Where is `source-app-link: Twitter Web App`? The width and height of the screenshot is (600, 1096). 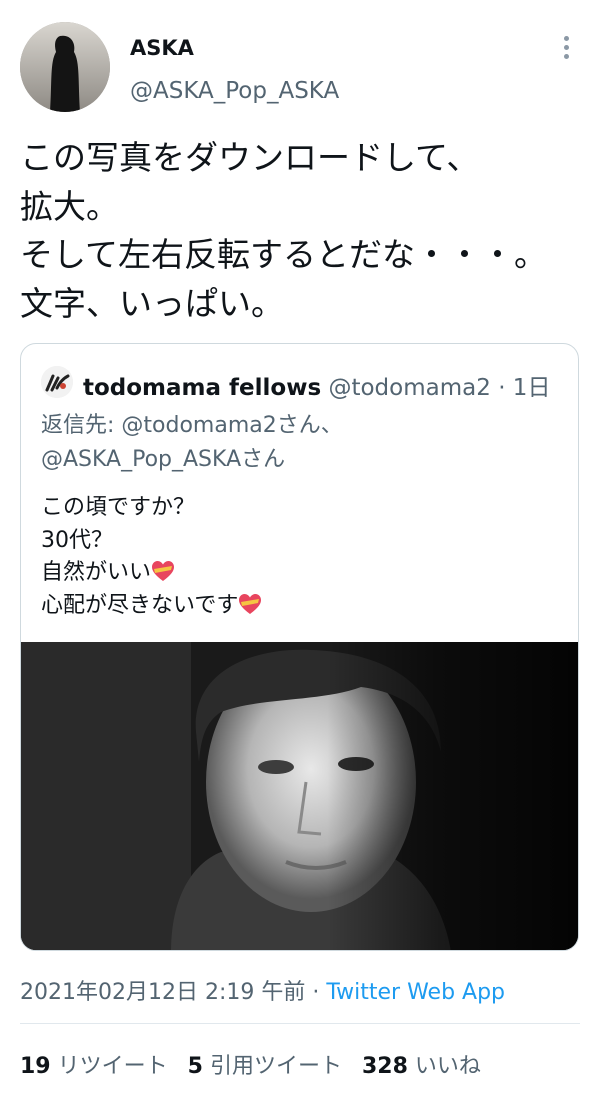 source-app-link: Twitter Web App is located at coordinates (415, 992).